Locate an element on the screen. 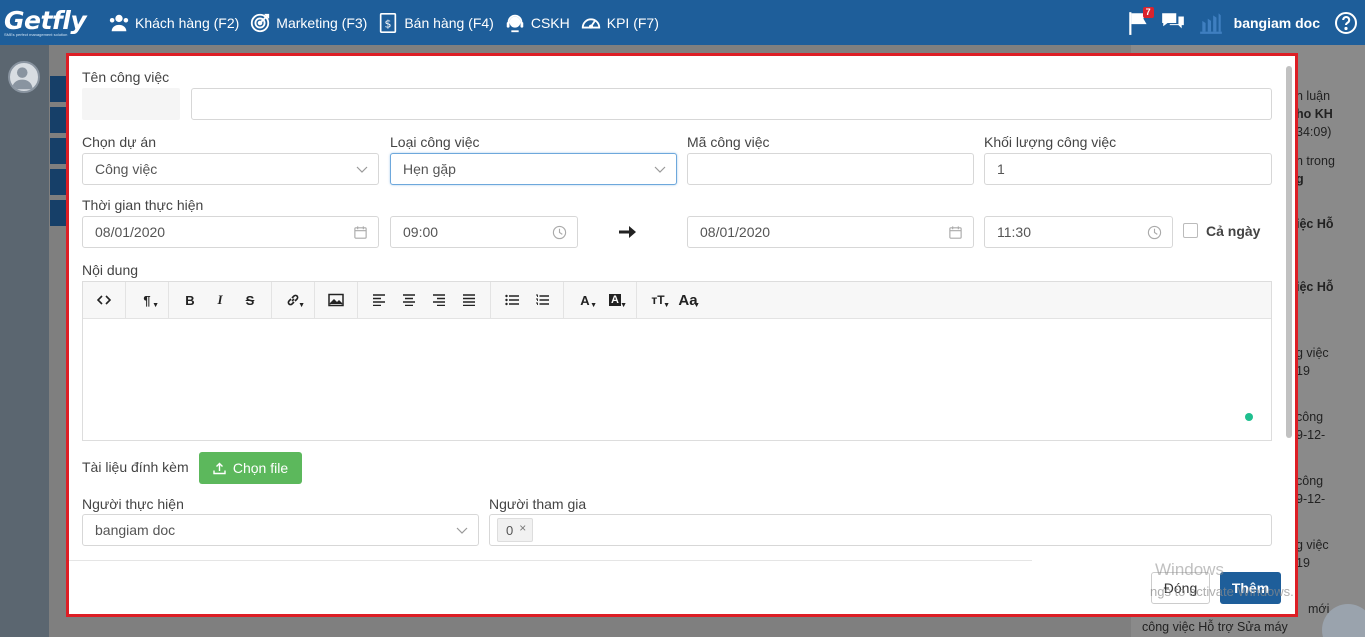  task-type-label: Loại công việc is located at coordinates (435, 142).